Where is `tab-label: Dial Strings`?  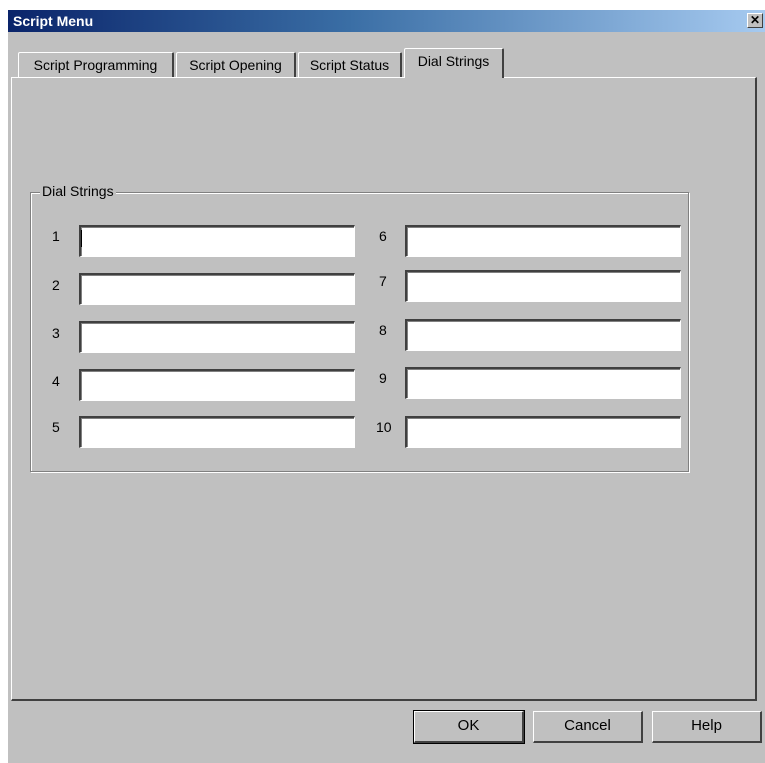
tab-label: Dial Strings is located at coordinates (453, 61).